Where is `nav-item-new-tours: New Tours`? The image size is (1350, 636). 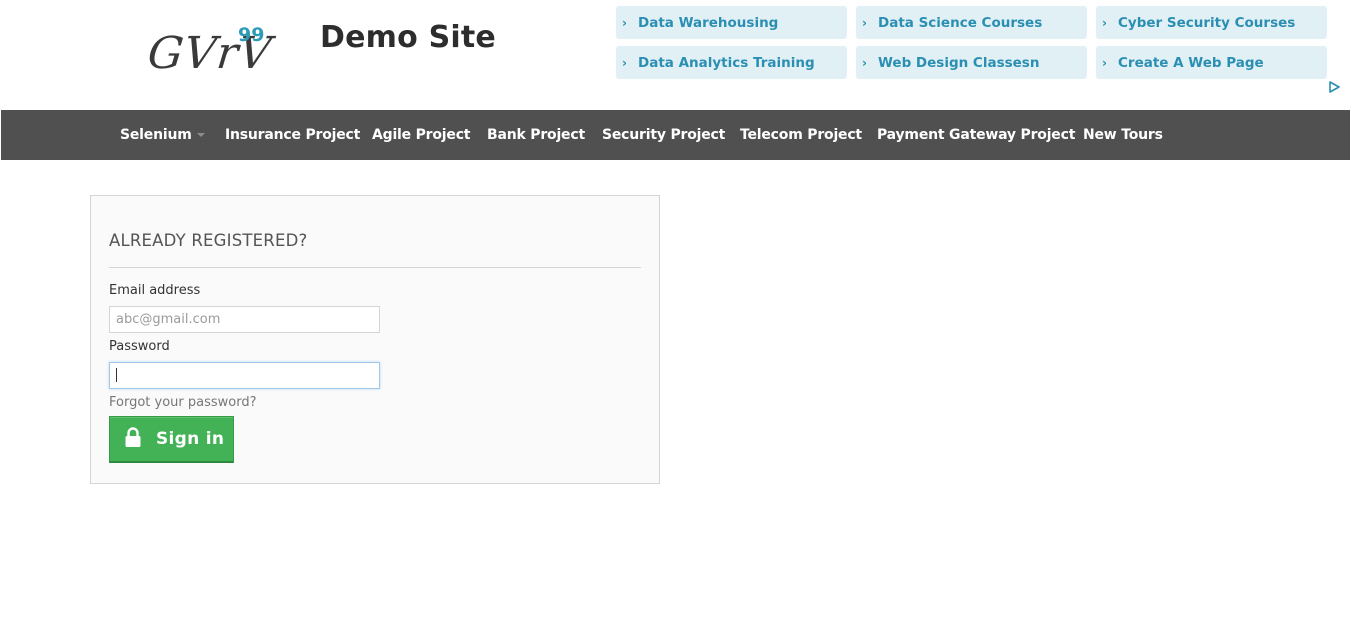 nav-item-new-tours: New Tours is located at coordinates (1123, 135).